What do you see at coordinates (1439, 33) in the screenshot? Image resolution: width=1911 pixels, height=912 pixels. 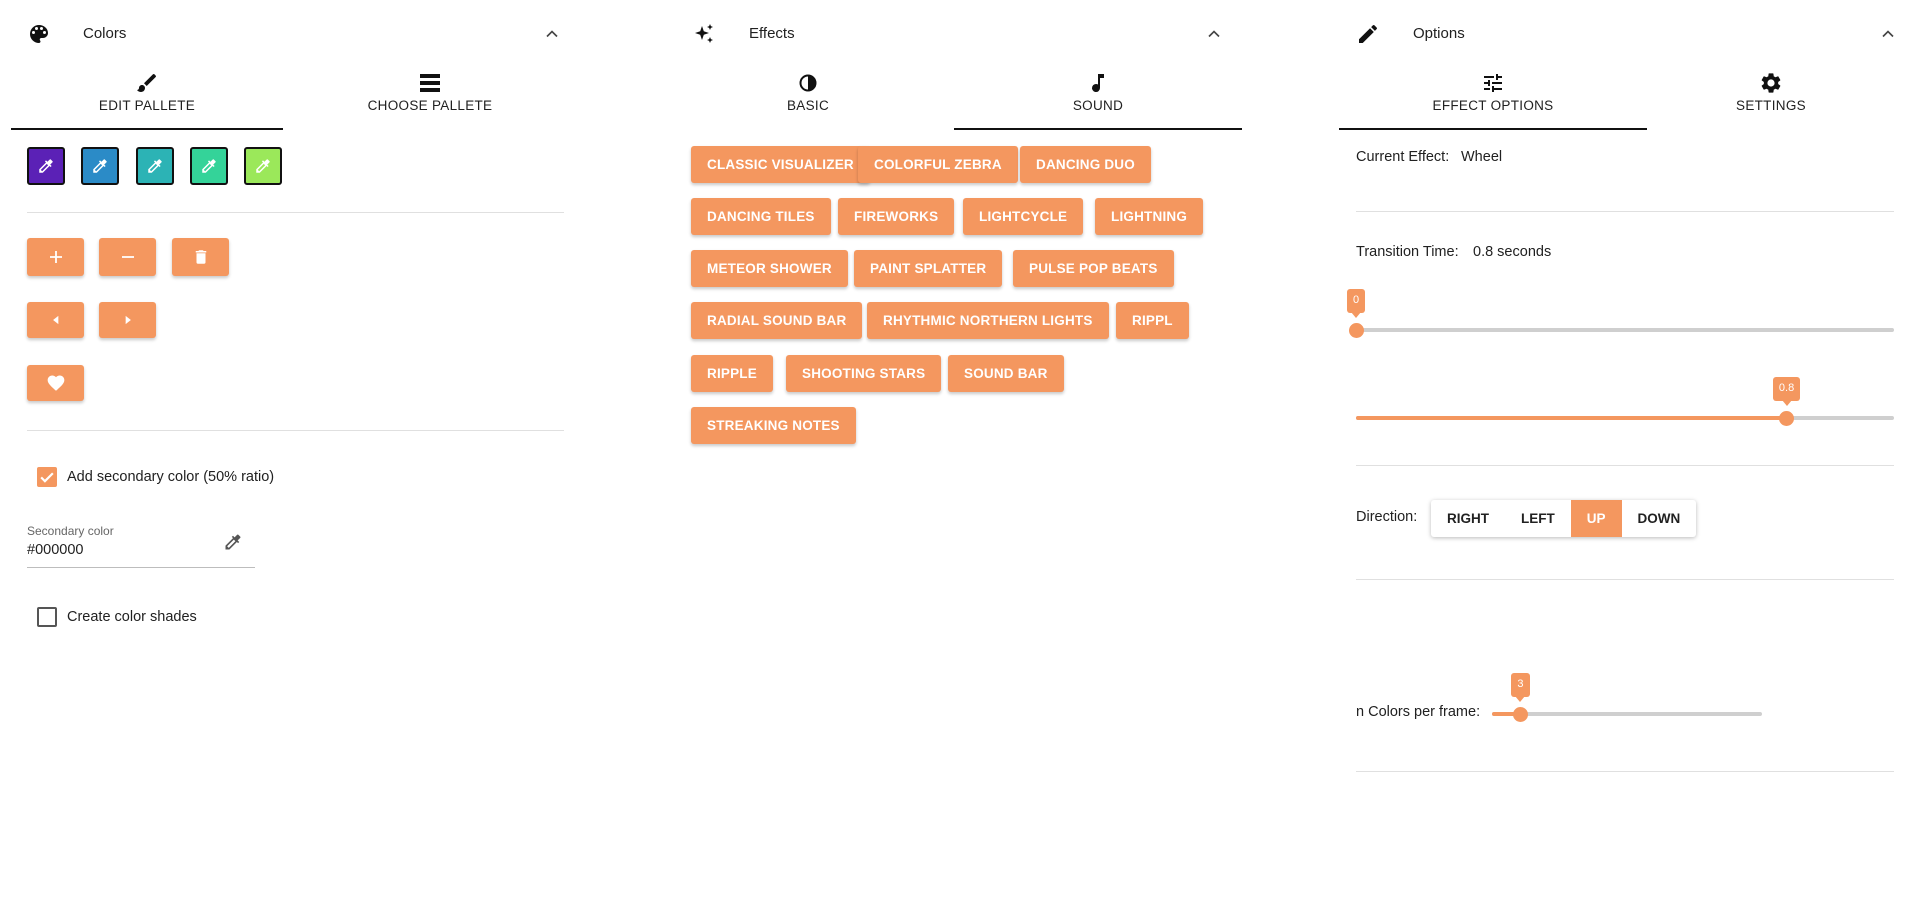 I see `options-panel-title: Options` at bounding box center [1439, 33].